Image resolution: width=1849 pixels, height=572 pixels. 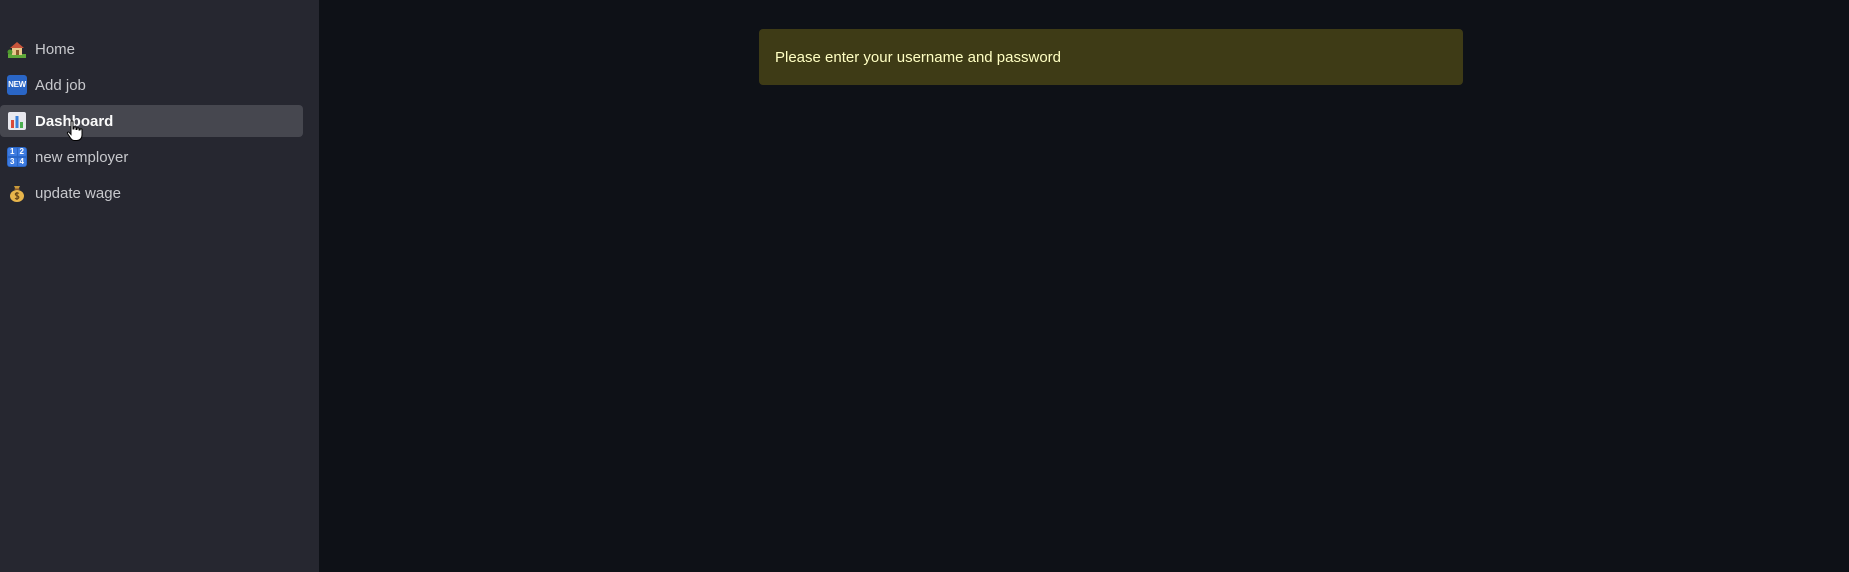 What do you see at coordinates (12, 152) in the screenshot?
I see `numbers-icon-digit: 1` at bounding box center [12, 152].